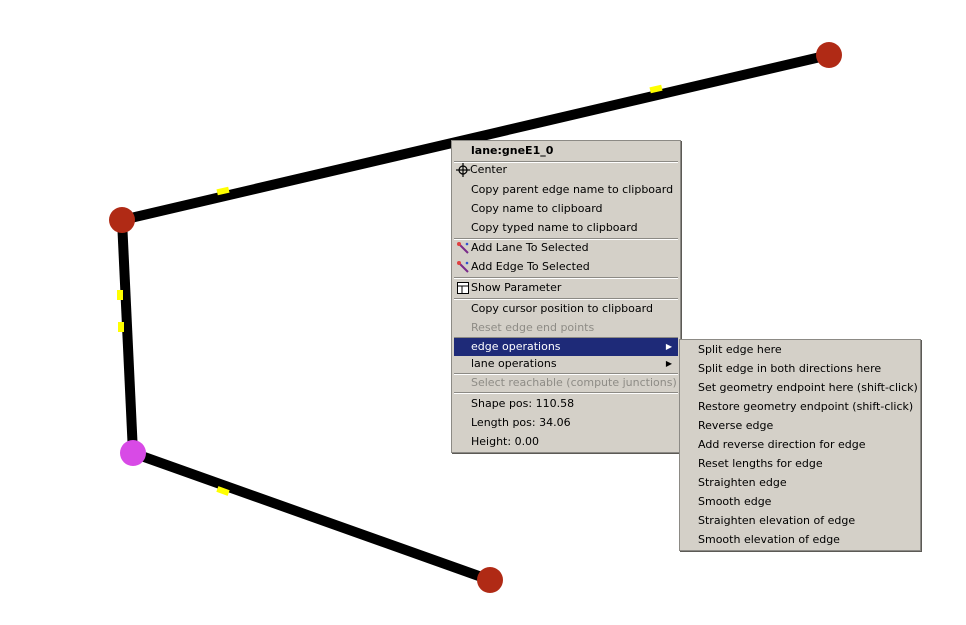 The image size is (966, 625). Describe the element at coordinates (505, 441) in the screenshot. I see `menu-item-label: Height: 0.00` at that location.